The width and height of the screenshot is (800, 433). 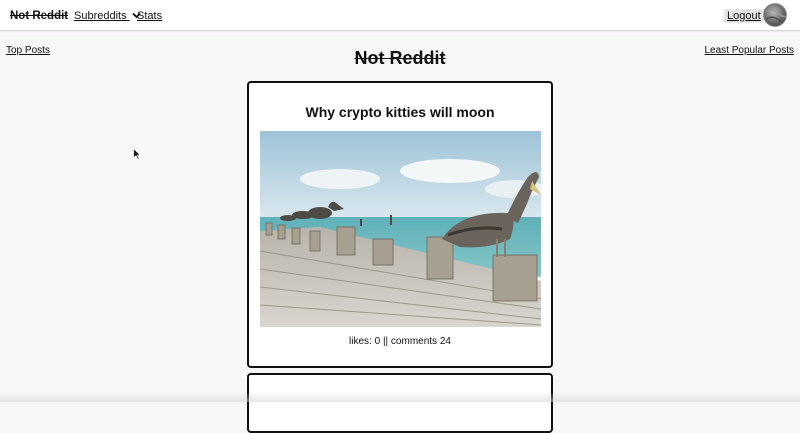 I want to click on comments-count: comments 24, so click(x=421, y=341).